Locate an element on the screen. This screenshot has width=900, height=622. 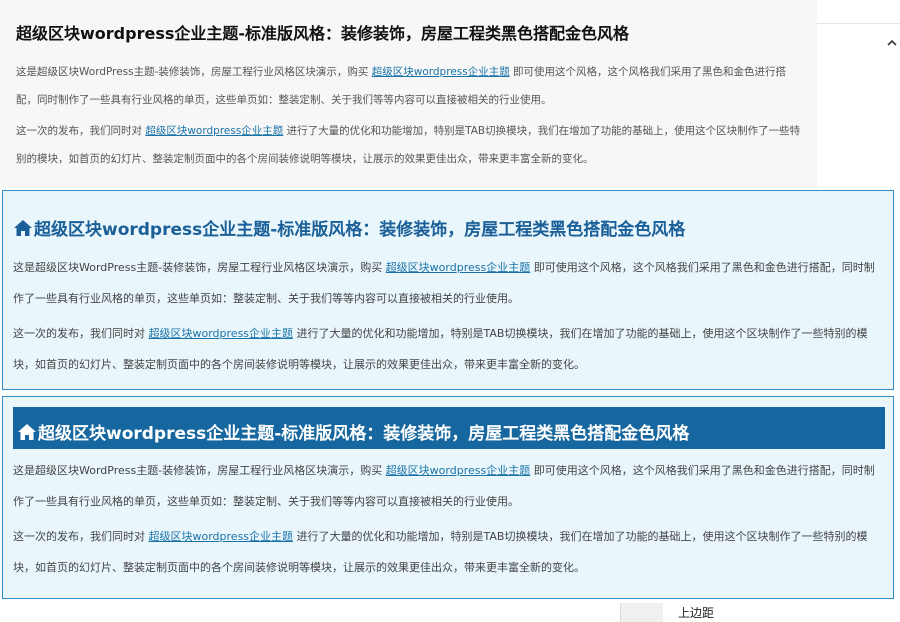
margin-top-label: 上边距 is located at coordinates (696, 613).